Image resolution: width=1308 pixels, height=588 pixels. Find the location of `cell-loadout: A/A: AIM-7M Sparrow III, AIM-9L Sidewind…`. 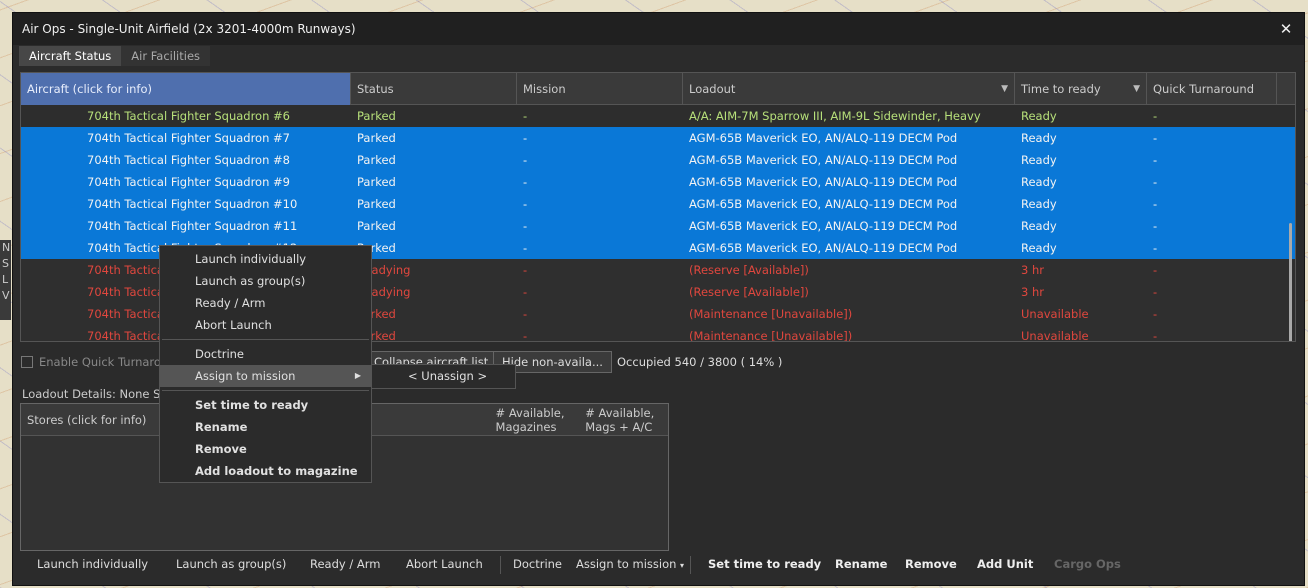

cell-loadout: A/A: AIM-7M Sparrow III, AIM-9L Sidewind… is located at coordinates (835, 116).